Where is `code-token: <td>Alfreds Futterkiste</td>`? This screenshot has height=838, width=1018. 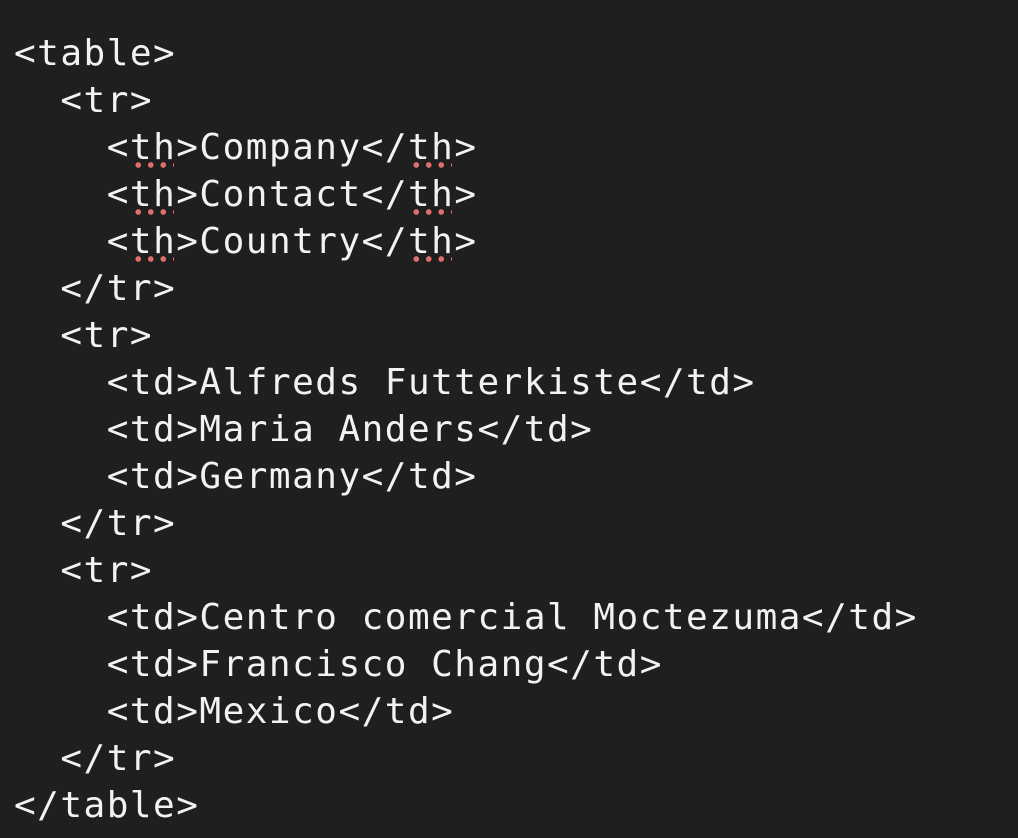 code-token: <td>Alfreds Futterkiste</td> is located at coordinates (431, 382).